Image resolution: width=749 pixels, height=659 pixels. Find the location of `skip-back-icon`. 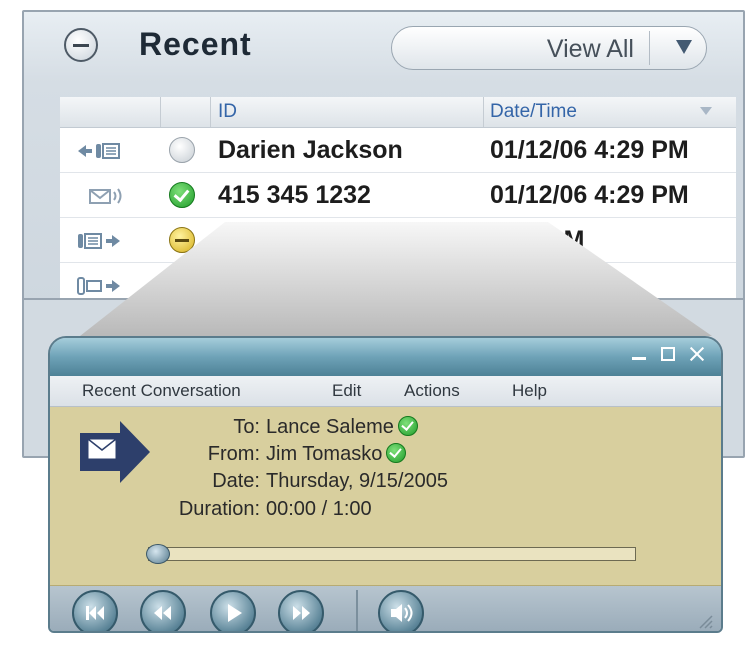

skip-back-icon is located at coordinates (95, 613).